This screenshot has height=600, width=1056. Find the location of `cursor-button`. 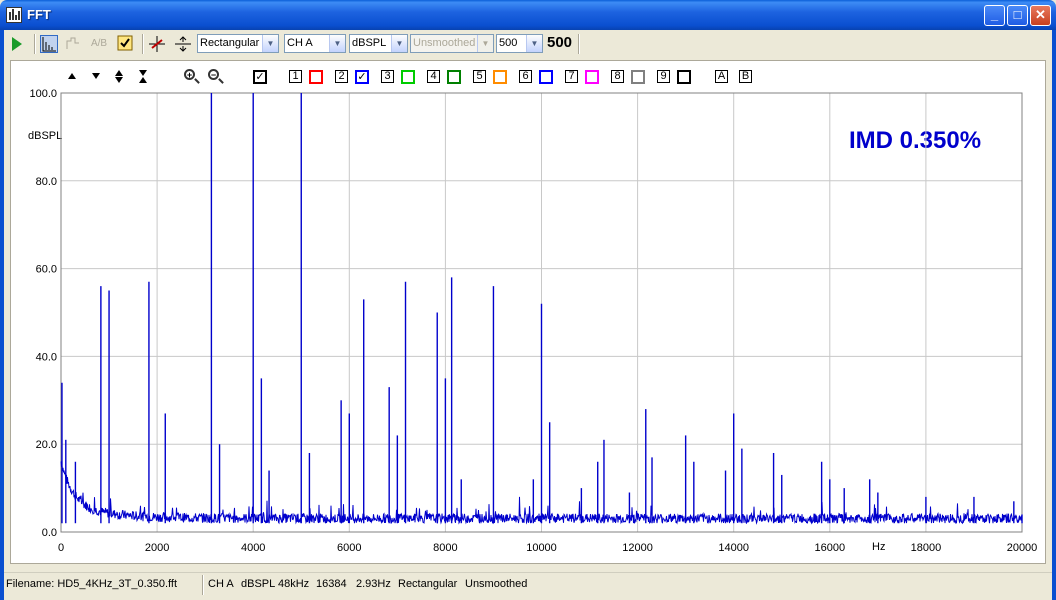

cursor-button is located at coordinates (157, 44).